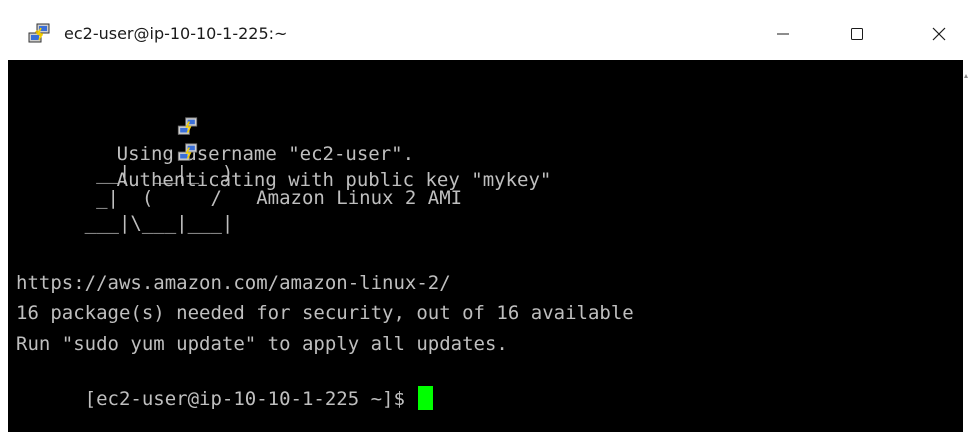  I want to click on window-title: ec2-user@ip-10-10-1-225:~, so click(176, 33).